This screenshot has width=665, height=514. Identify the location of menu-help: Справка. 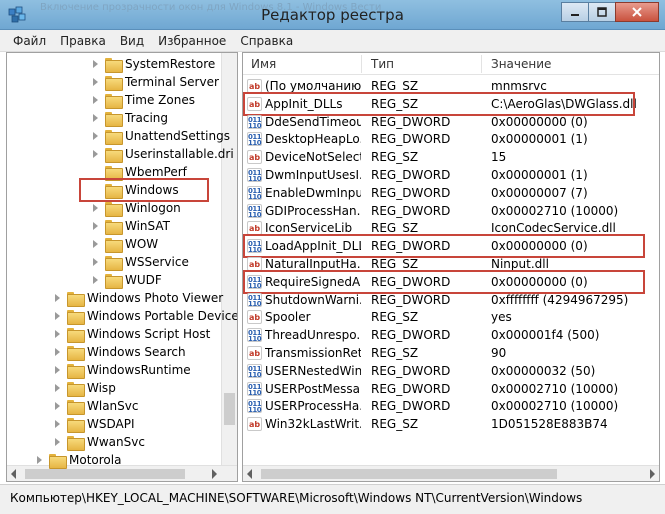
(266, 41).